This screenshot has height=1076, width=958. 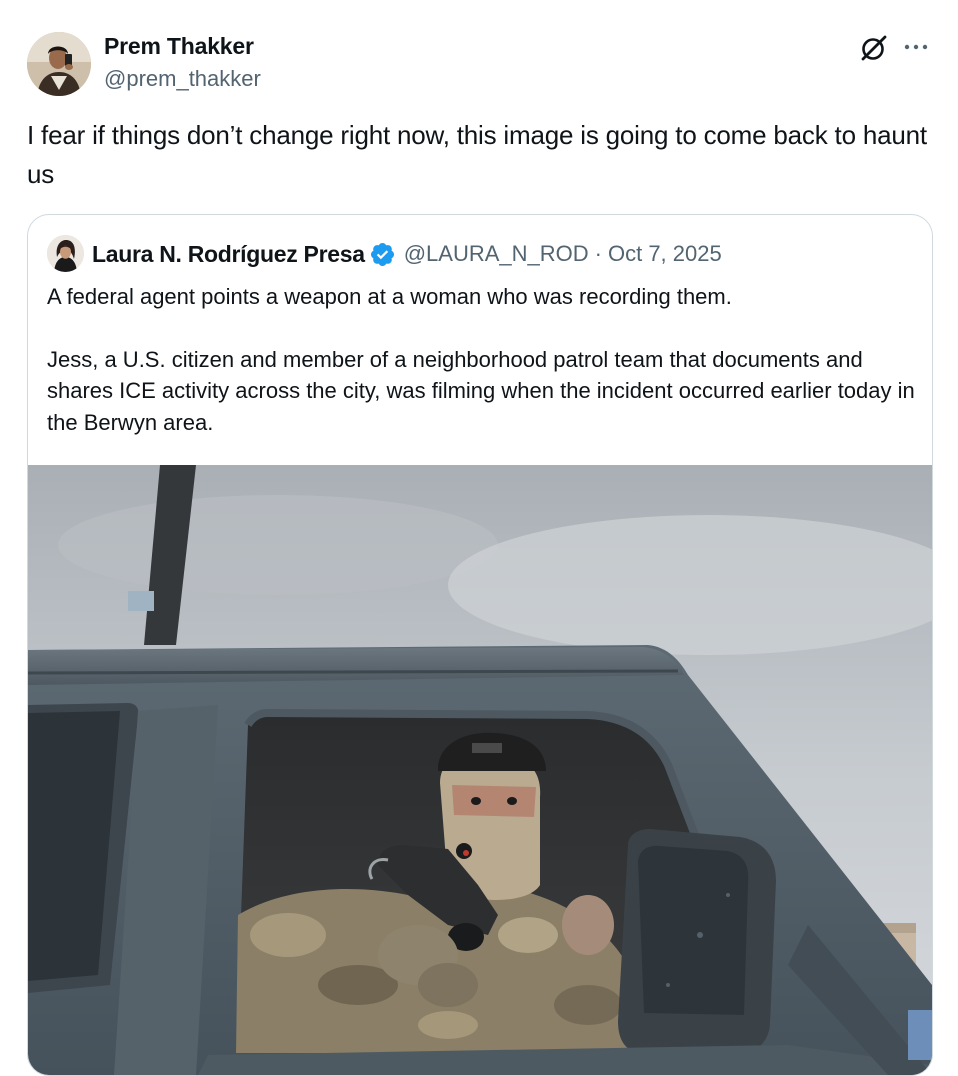 I want to click on quoted-author-name: Laura N. Rodríguez Presa, so click(x=228, y=254).